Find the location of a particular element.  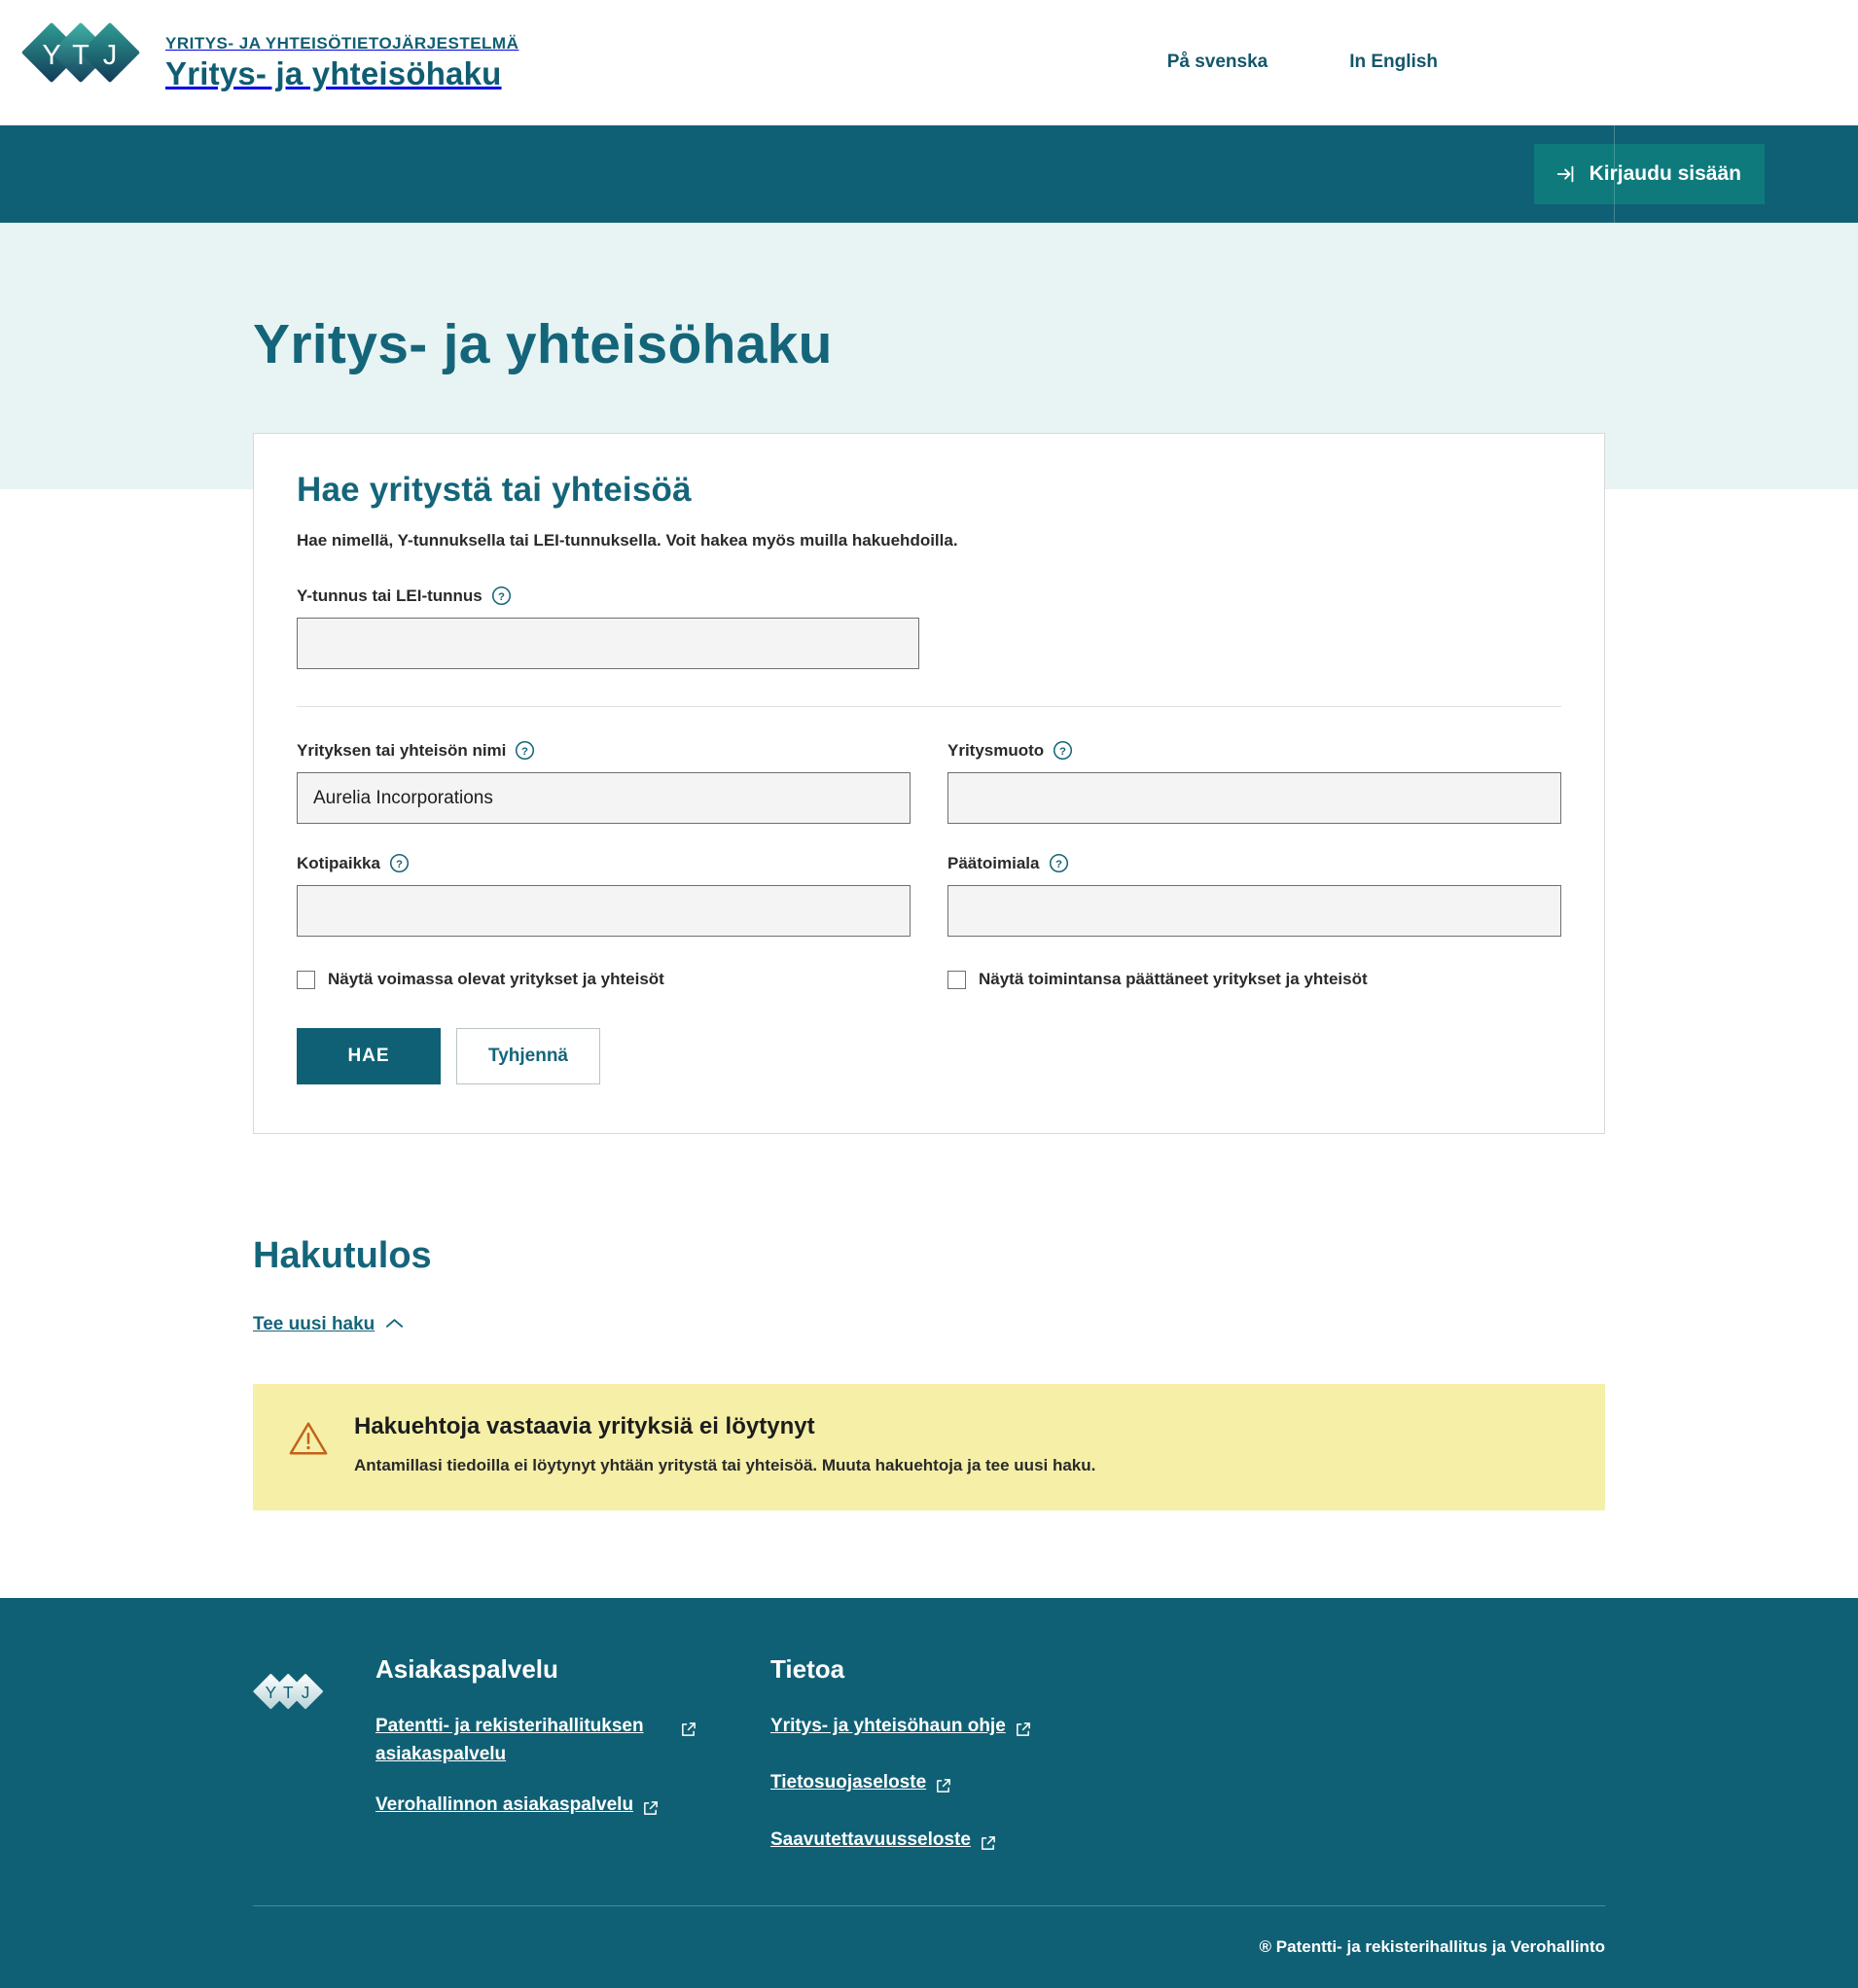

label-text: Päätoimiala is located at coordinates (993, 862).